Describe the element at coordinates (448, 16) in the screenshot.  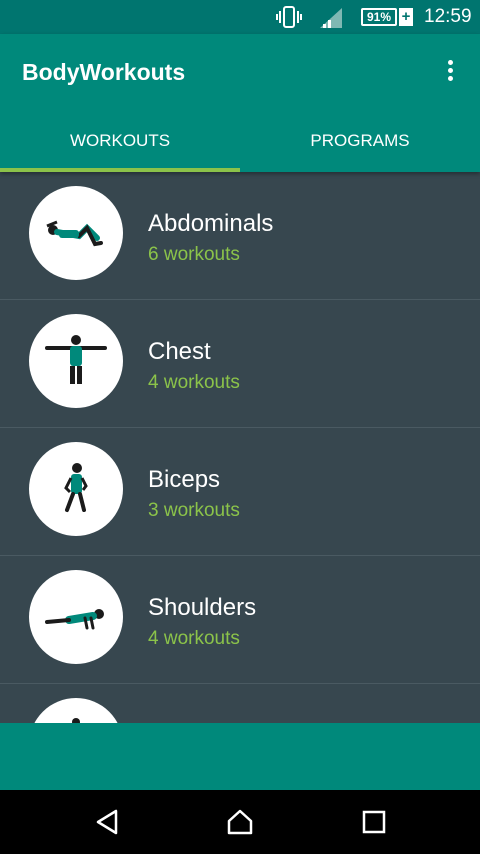
I see `clock: 12:59` at that location.